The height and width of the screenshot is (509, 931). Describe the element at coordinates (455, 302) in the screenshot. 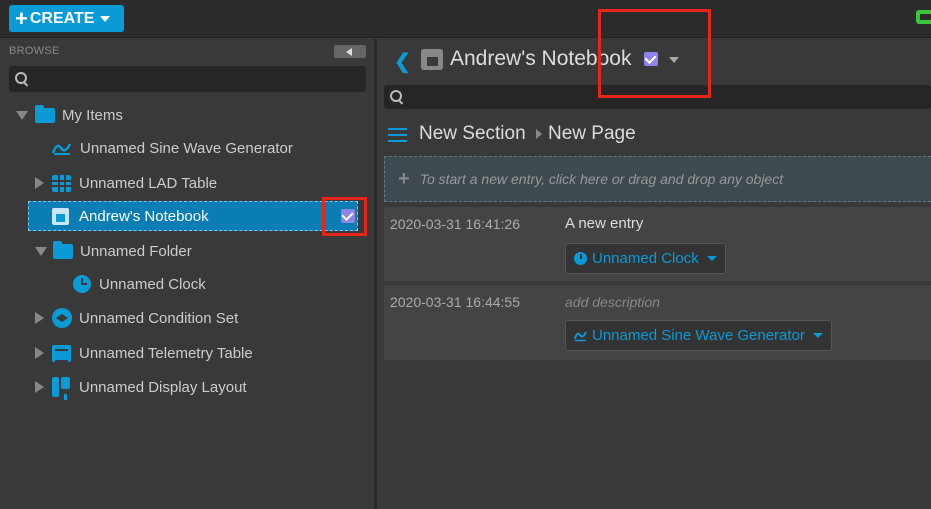

I see `entry-timestamp: 2020-03-31 16:44:55` at that location.